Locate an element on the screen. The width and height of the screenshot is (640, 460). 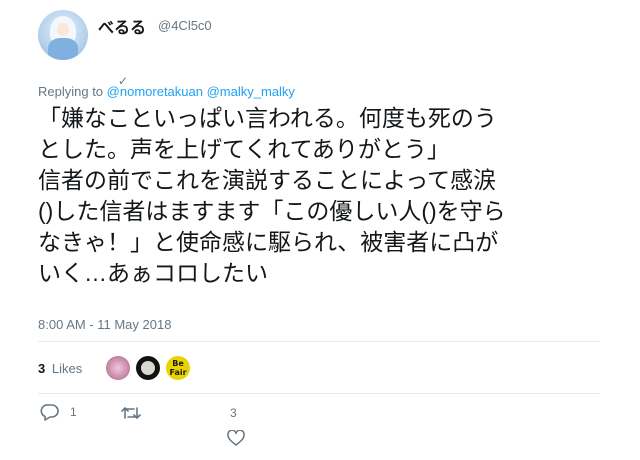
like-count: 3 is located at coordinates (233, 413).